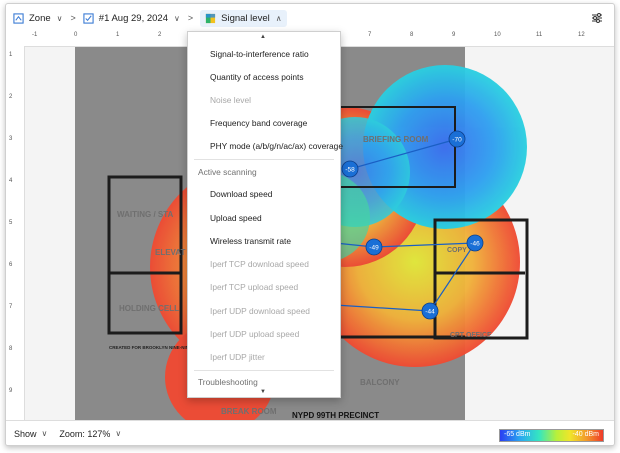  I want to click on menu-item-ap-quantity: Quantity of access points, so click(257, 77).